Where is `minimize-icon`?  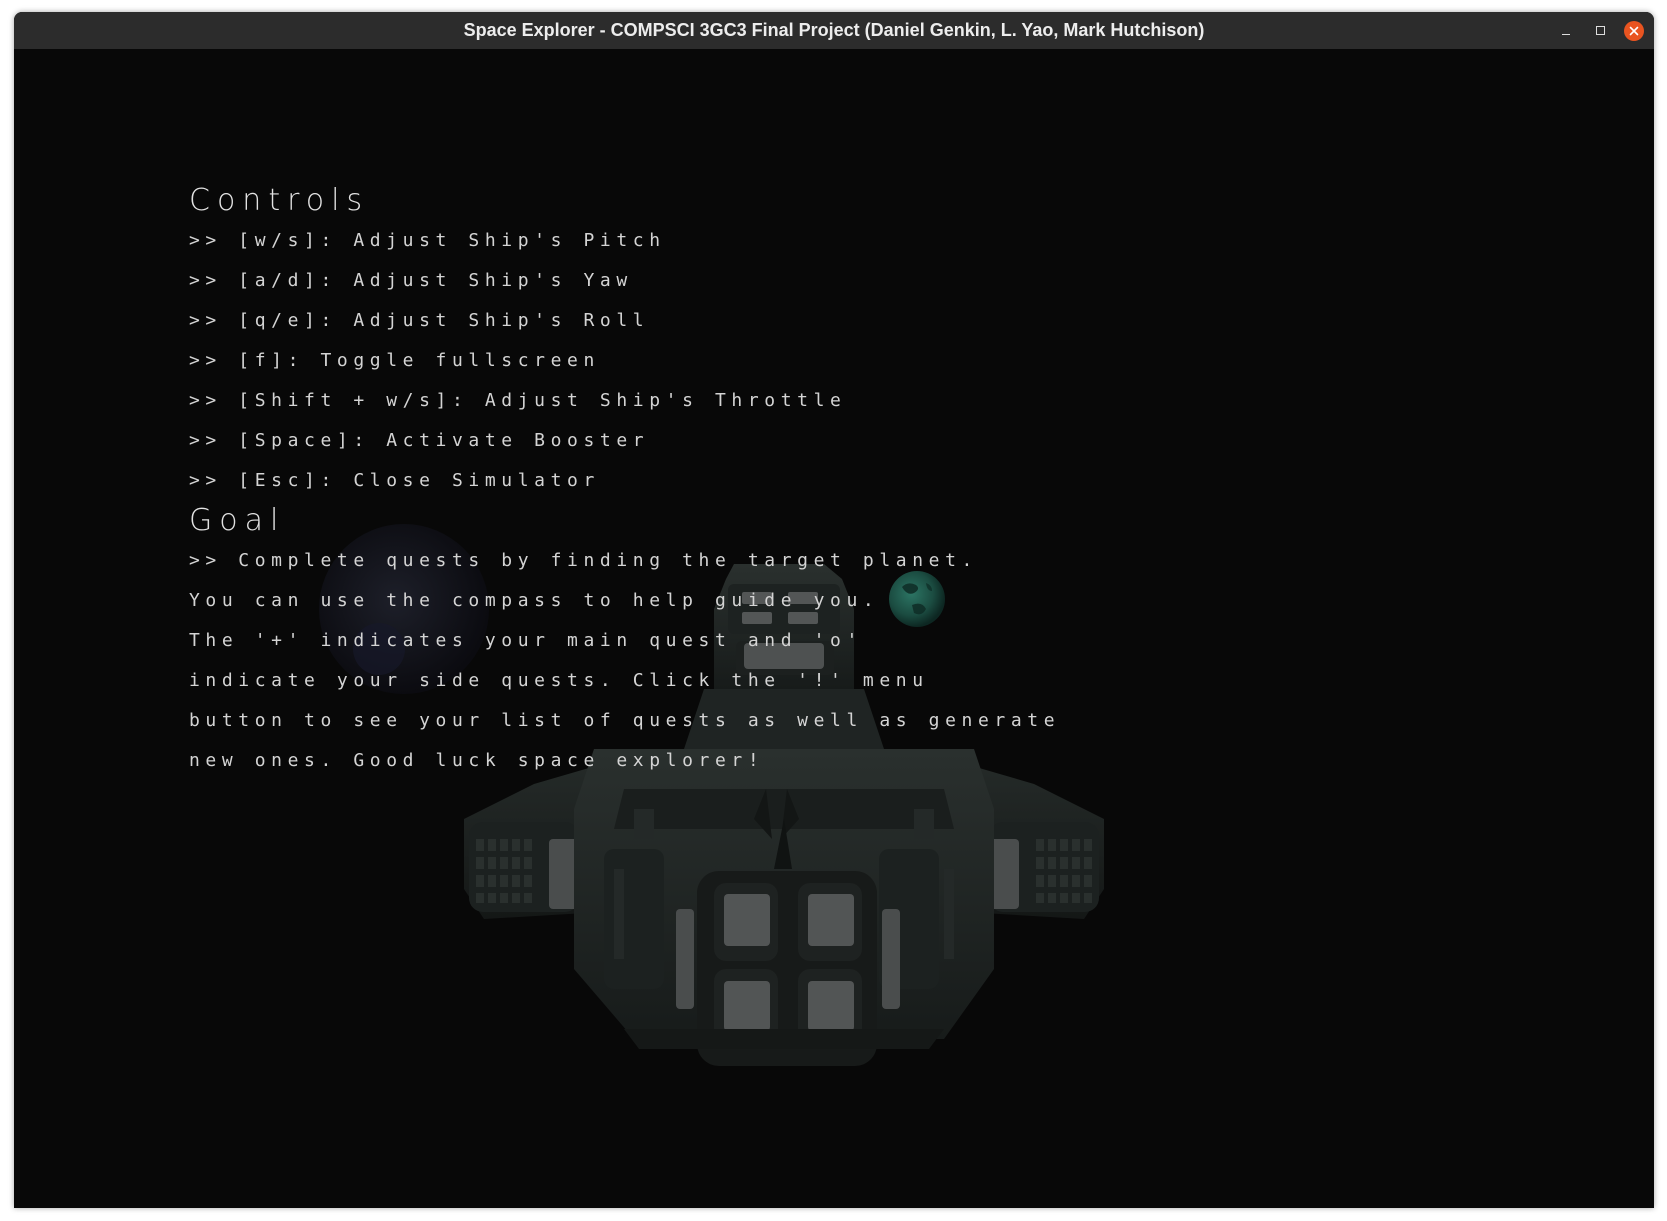 minimize-icon is located at coordinates (1566, 34).